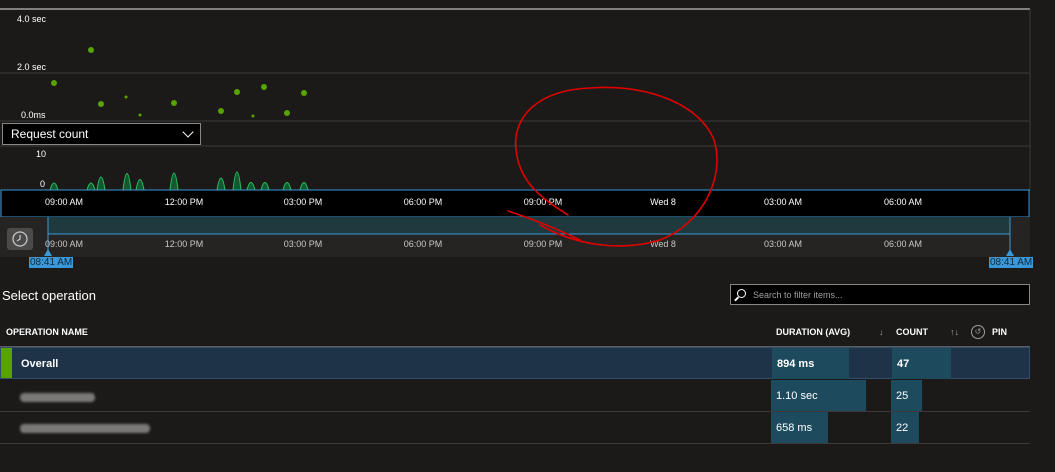  I want to click on time-axis-tick: 09:00 AM, so click(64, 202).